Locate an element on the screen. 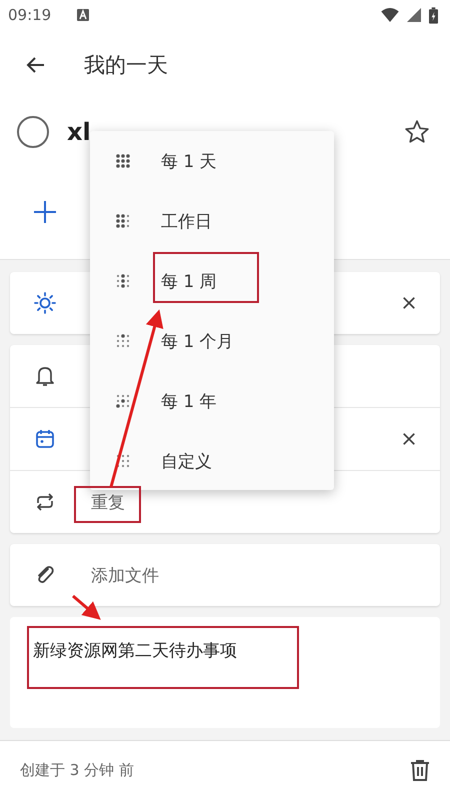 This screenshot has width=450, height=799. signal-icon is located at coordinates (414, 15).